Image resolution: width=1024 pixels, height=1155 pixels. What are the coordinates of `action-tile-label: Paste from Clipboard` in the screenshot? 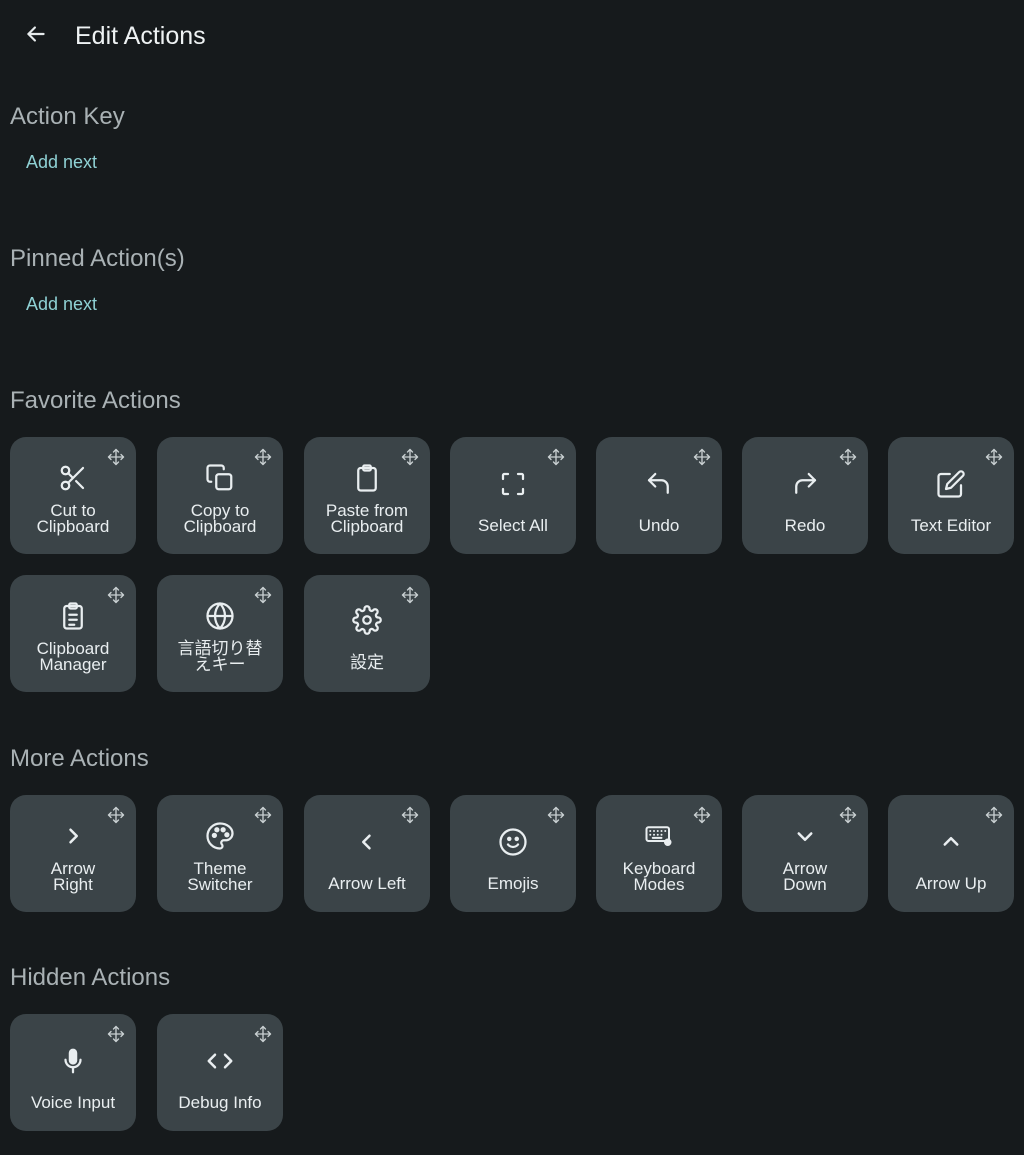 It's located at (367, 518).